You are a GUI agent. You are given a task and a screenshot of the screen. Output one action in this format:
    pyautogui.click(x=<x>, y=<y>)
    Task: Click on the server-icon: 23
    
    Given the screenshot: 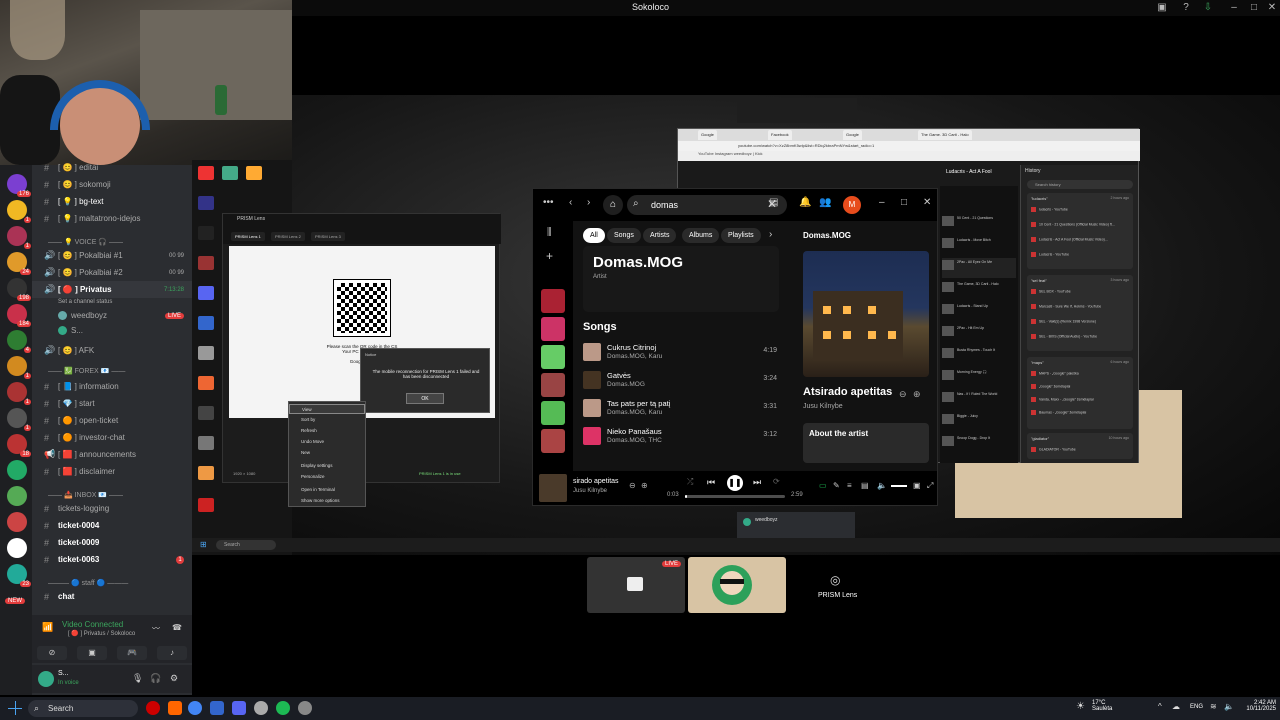 What is the action you would take?
    pyautogui.click(x=19, y=575)
    